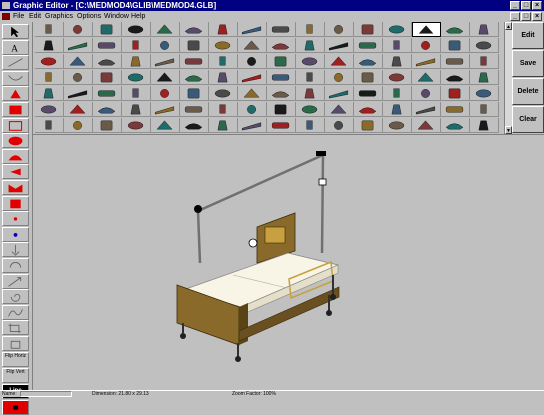  Describe the element at coordinates (508, 130) in the screenshot. I see `scroll-down-button: ▼` at that location.